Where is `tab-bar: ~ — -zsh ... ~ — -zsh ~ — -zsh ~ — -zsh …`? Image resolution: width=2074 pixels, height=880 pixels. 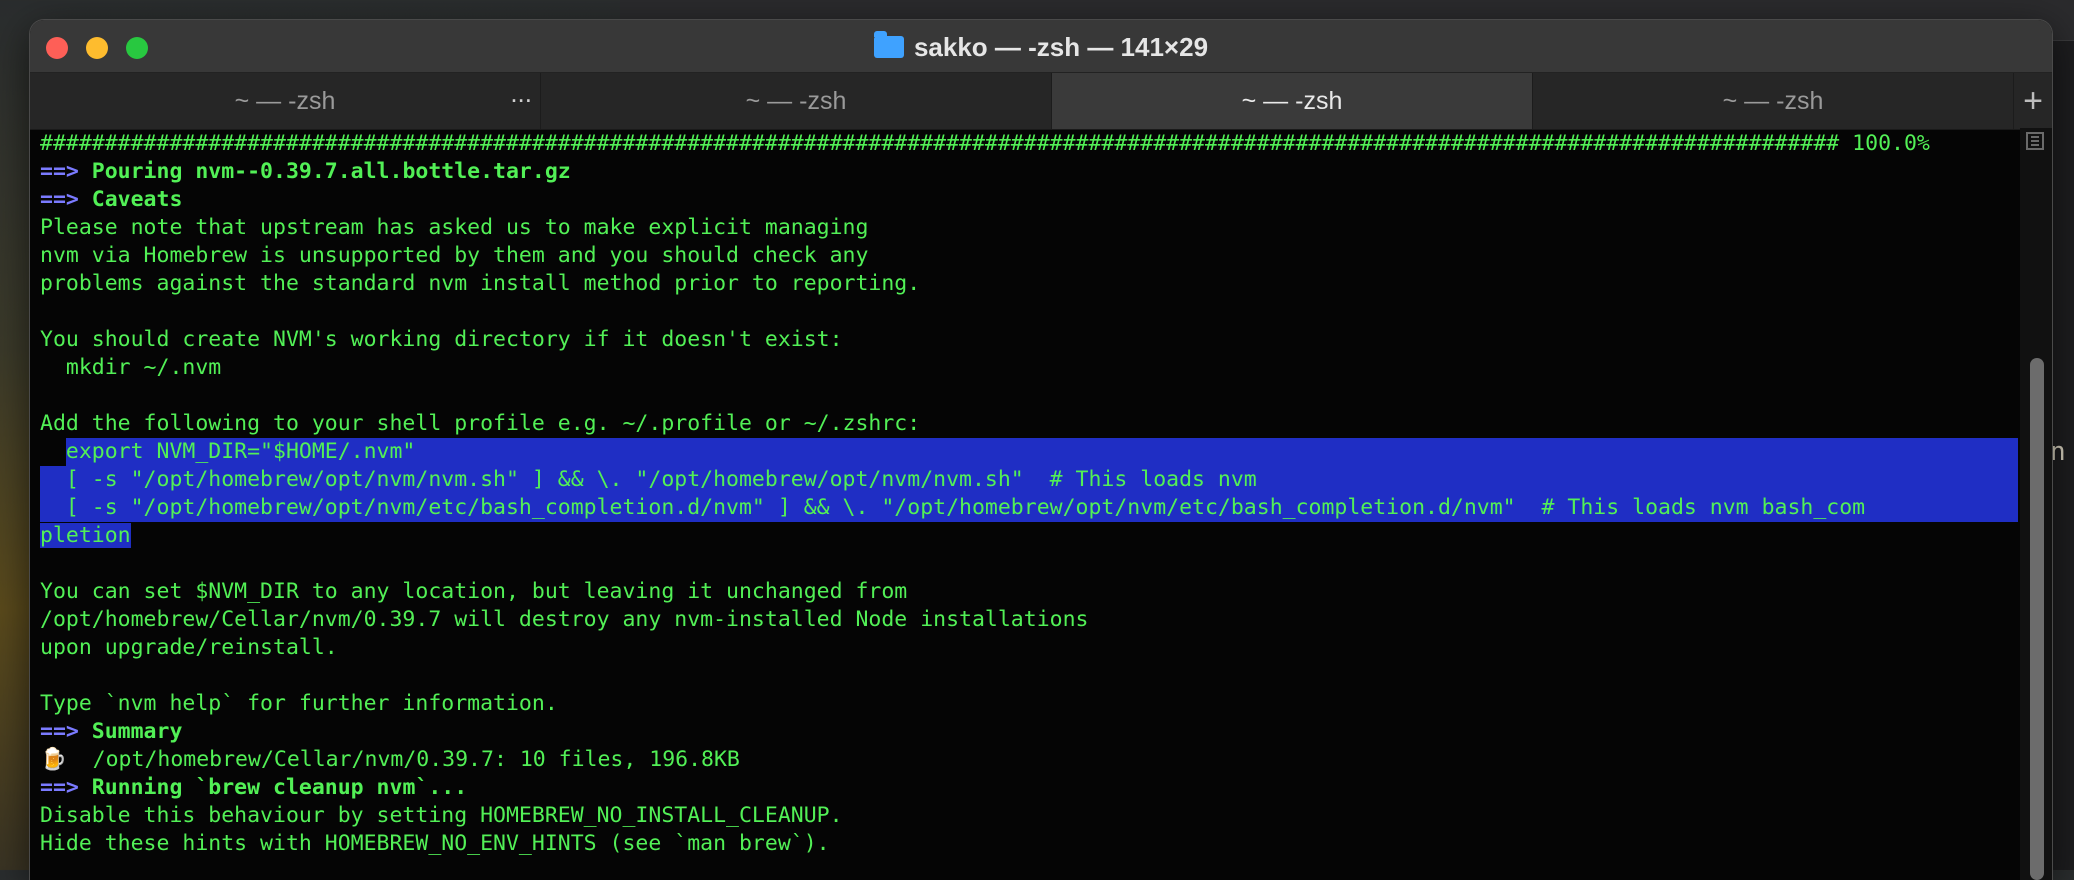 tab-bar: ~ — -zsh ... ~ — -zsh ~ — -zsh ~ — -zsh … is located at coordinates (1041, 101).